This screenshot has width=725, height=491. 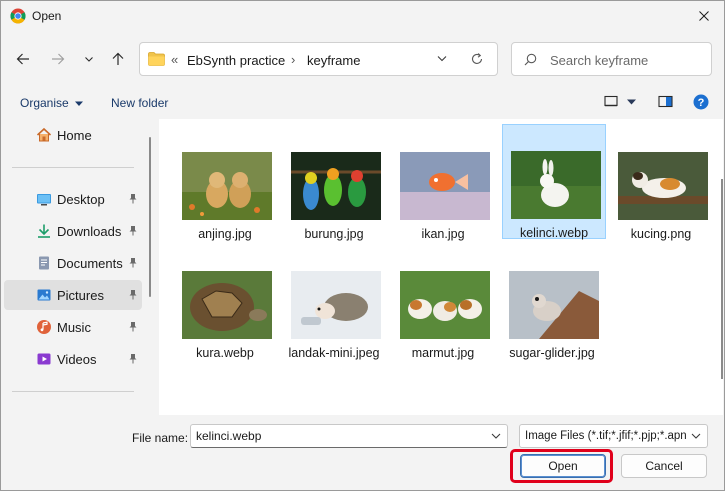 I want to click on open-button: Open, so click(x=563, y=466).